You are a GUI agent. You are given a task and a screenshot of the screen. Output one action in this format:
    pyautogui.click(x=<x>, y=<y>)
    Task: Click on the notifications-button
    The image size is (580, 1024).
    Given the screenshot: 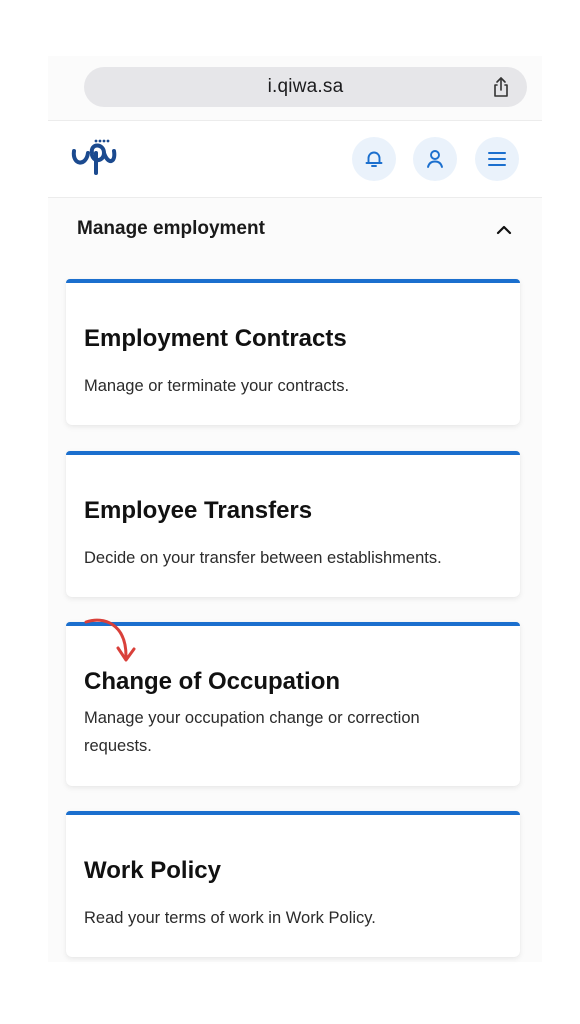 What is the action you would take?
    pyautogui.click(x=374, y=159)
    